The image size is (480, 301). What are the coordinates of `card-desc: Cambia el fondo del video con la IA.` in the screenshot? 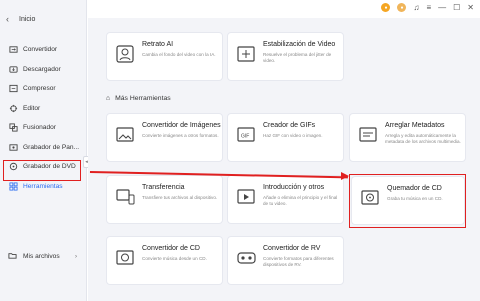 It's located at (179, 54).